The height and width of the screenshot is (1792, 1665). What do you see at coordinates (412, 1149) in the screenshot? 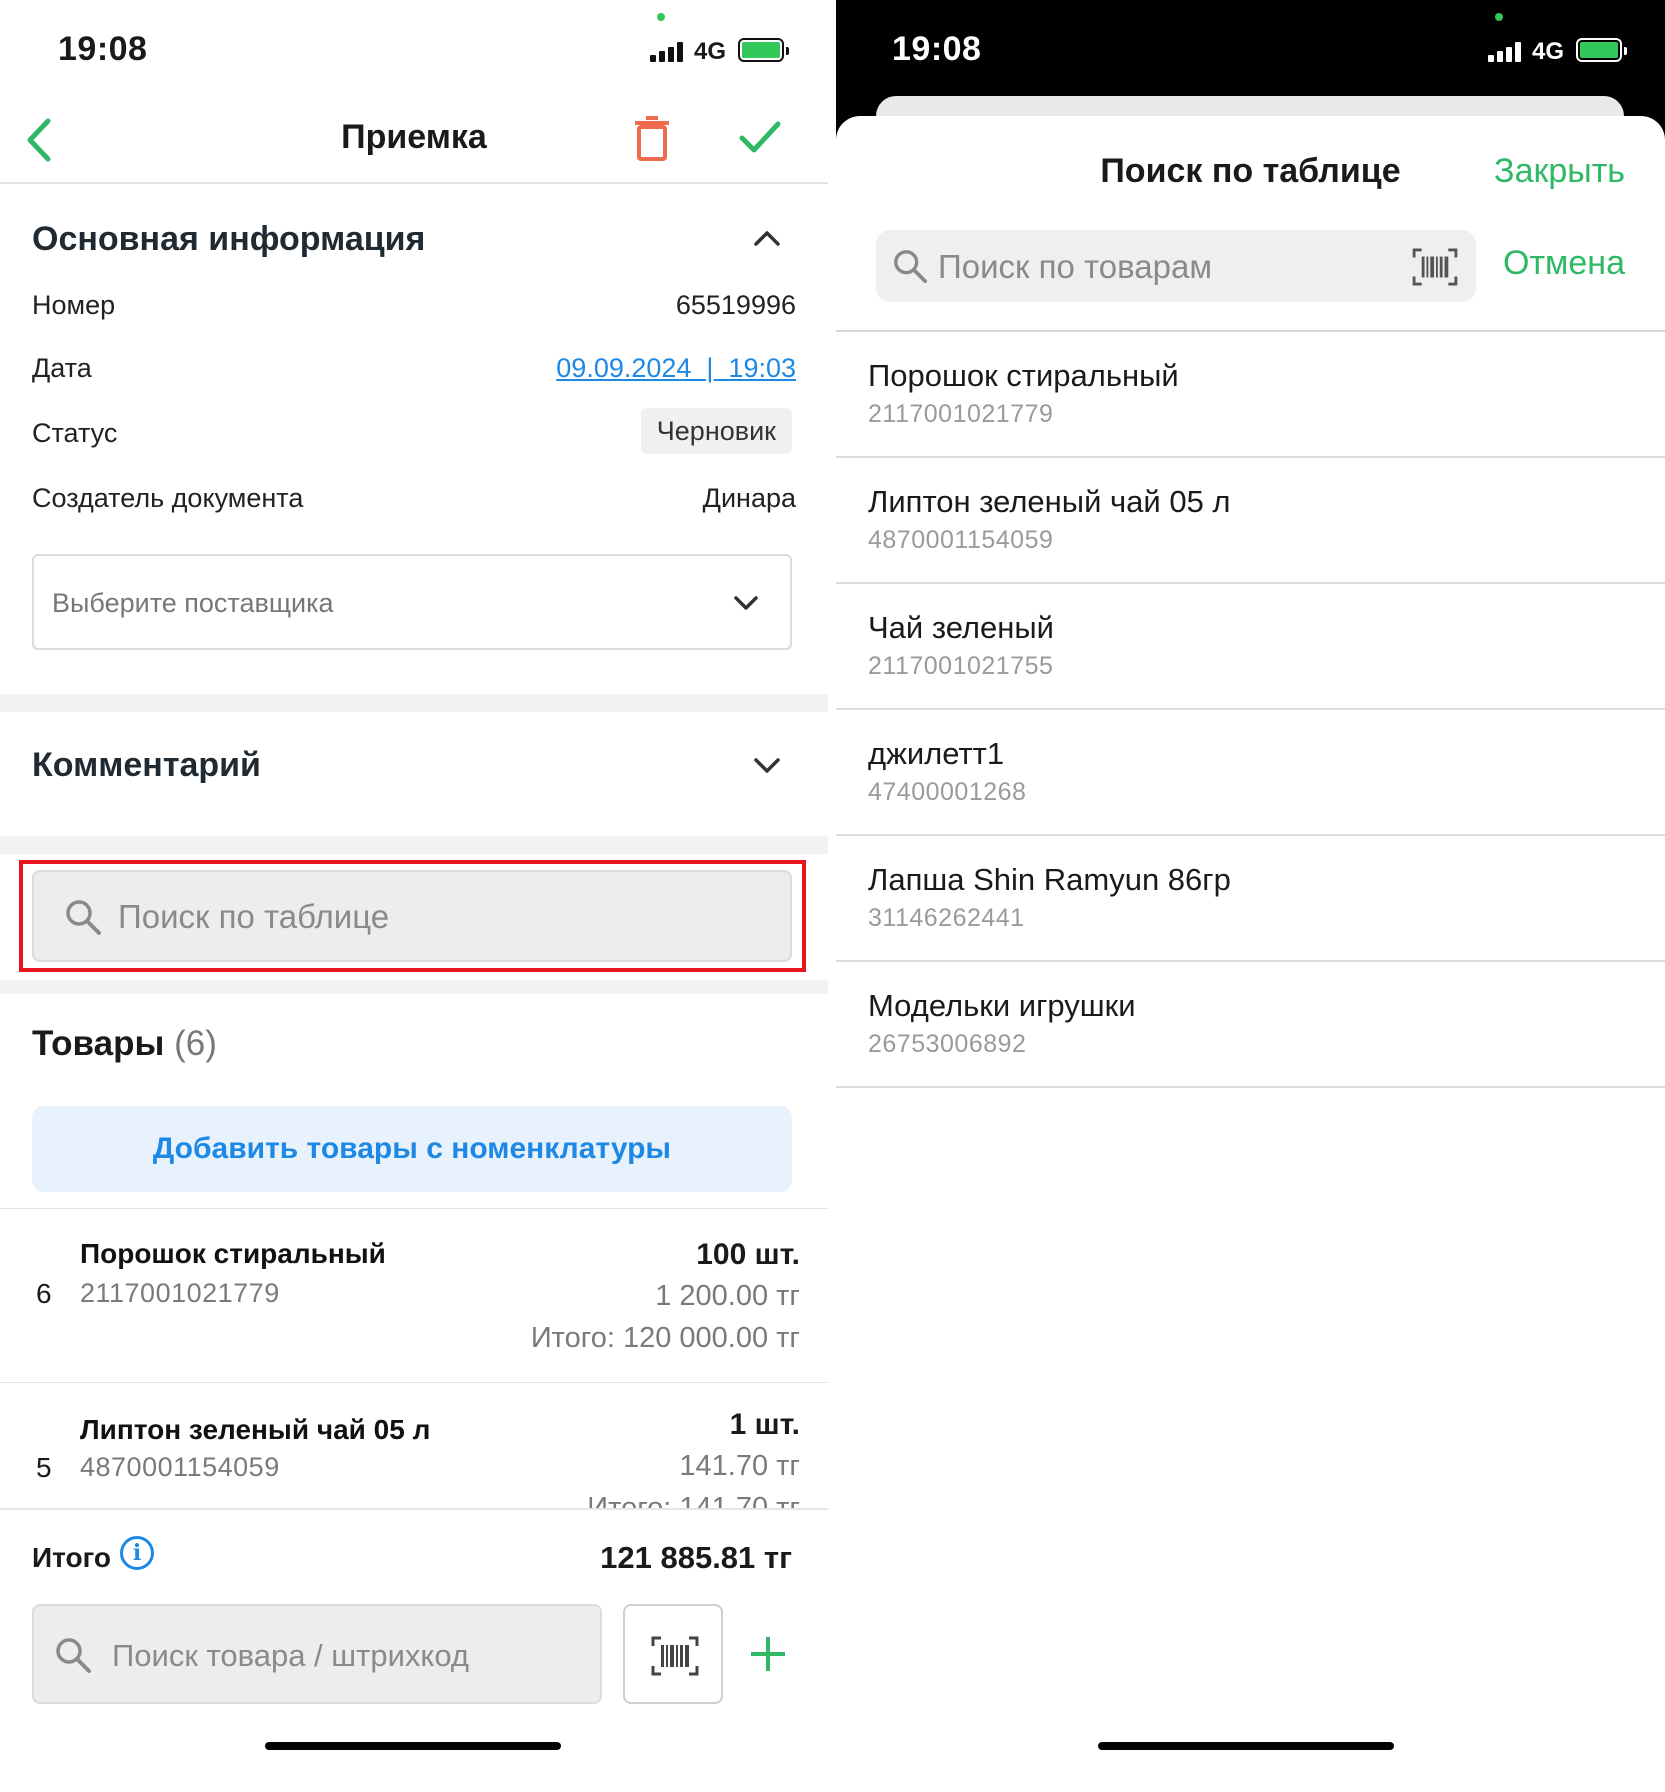
I see `add-from-nomenclature-button: Добавить товары с номенклатуры` at bounding box center [412, 1149].